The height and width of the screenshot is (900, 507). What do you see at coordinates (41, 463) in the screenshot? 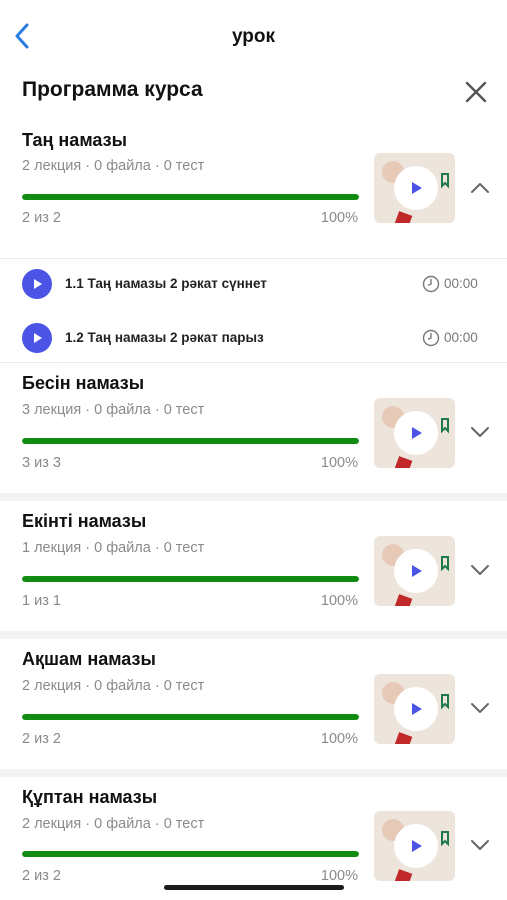
I see `progress-count: 3 из 3` at bounding box center [41, 463].